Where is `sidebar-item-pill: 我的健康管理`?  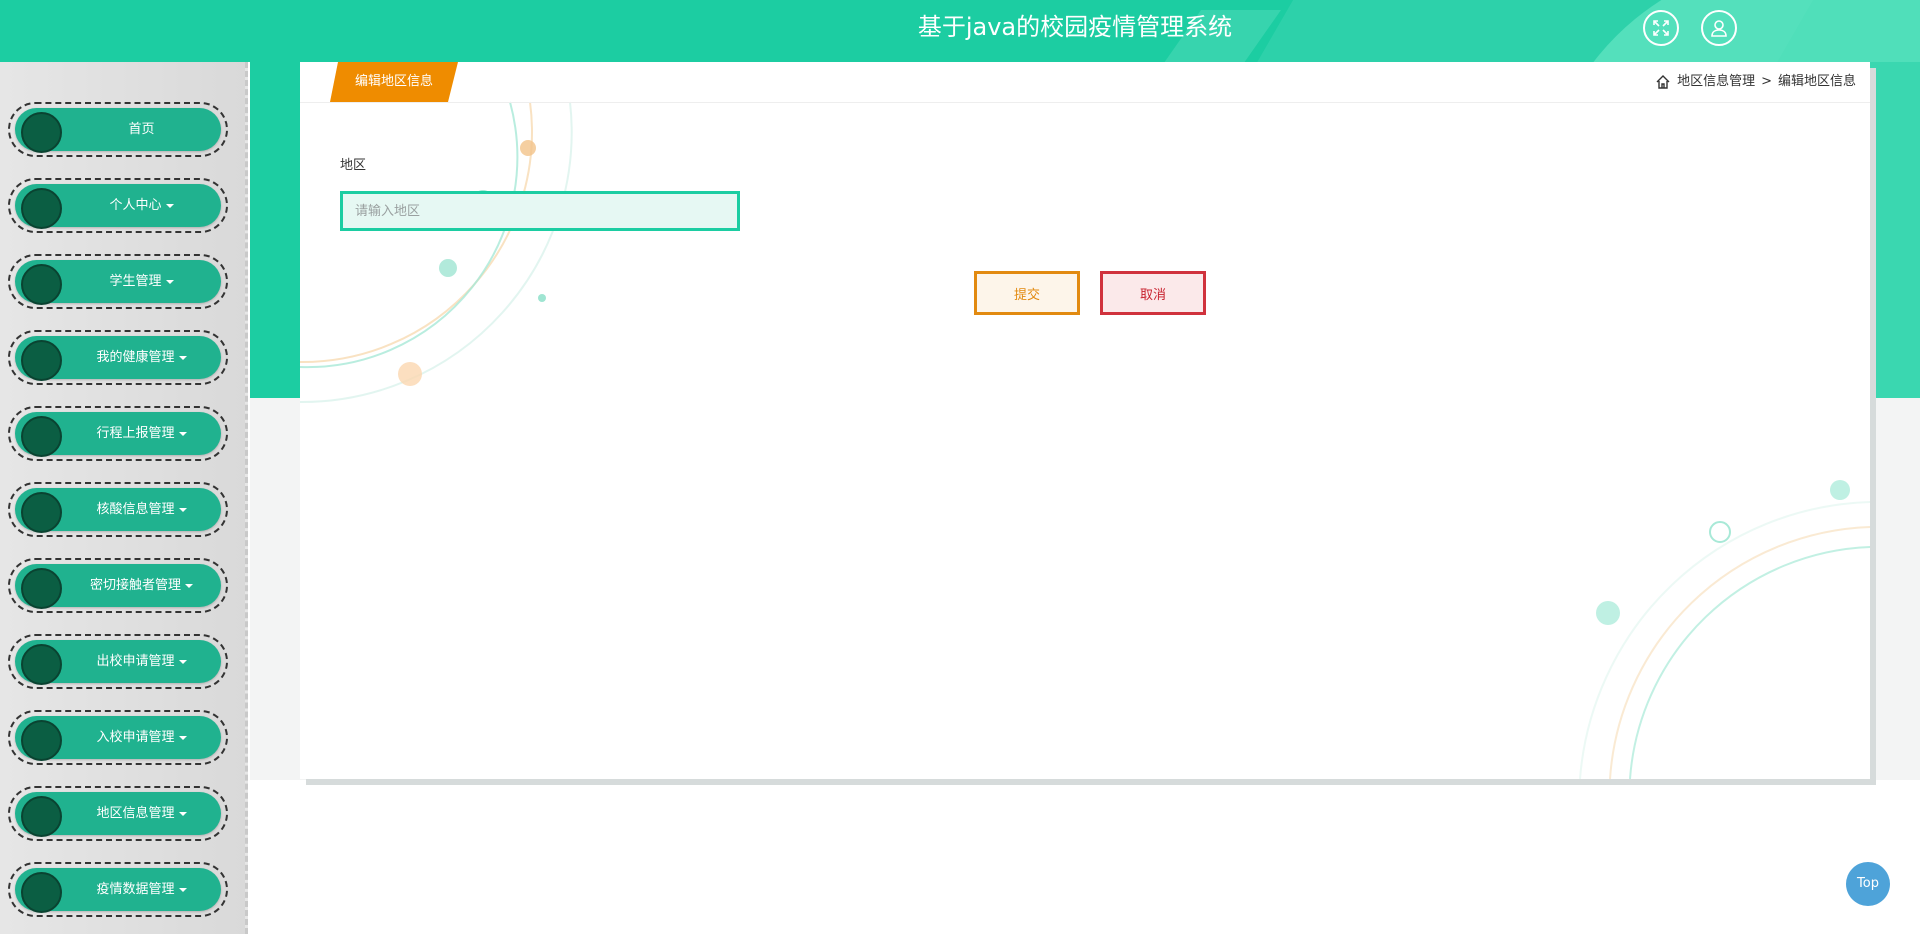
sidebar-item-pill: 我的健康管理 is located at coordinates (118, 358).